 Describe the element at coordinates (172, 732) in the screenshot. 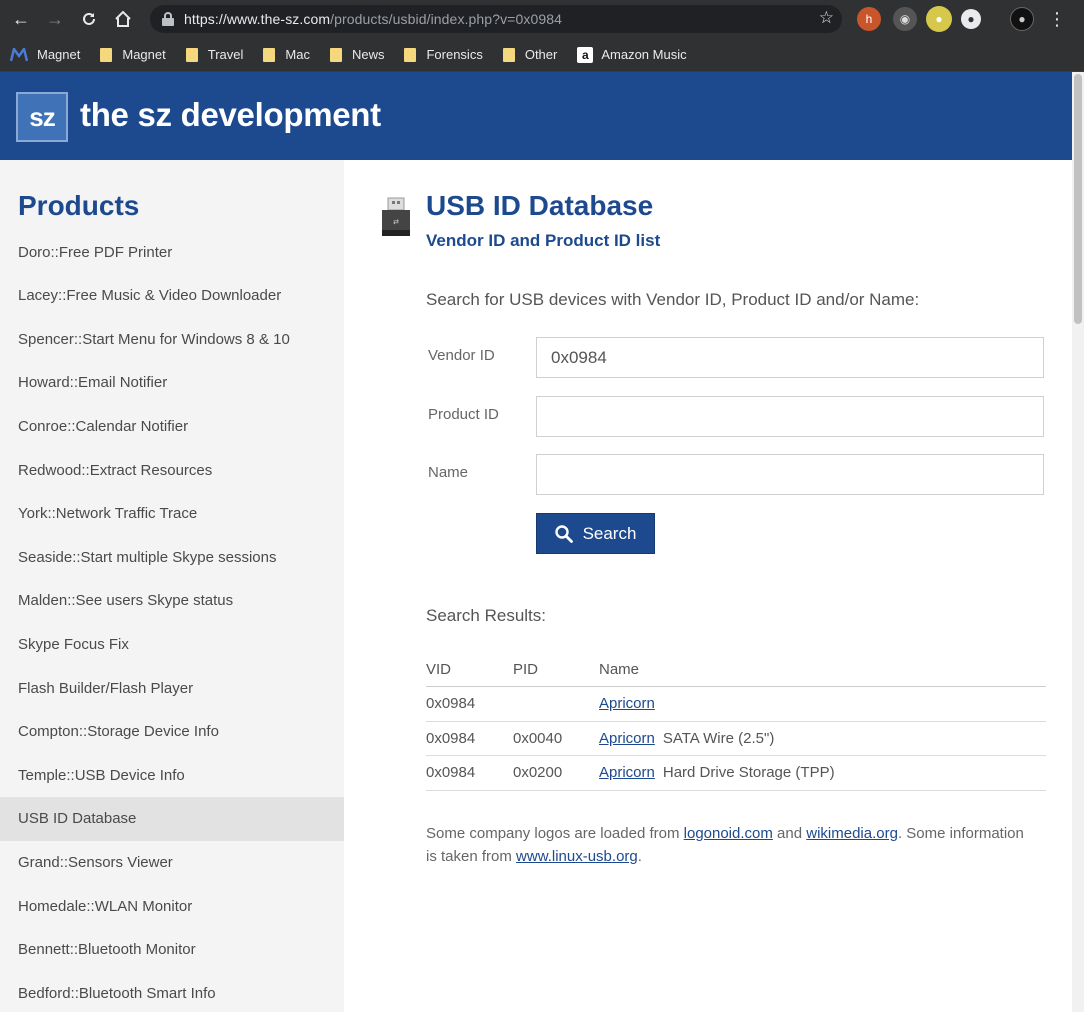

I see `sidebar-item: Compton::Storage Device Info` at that location.